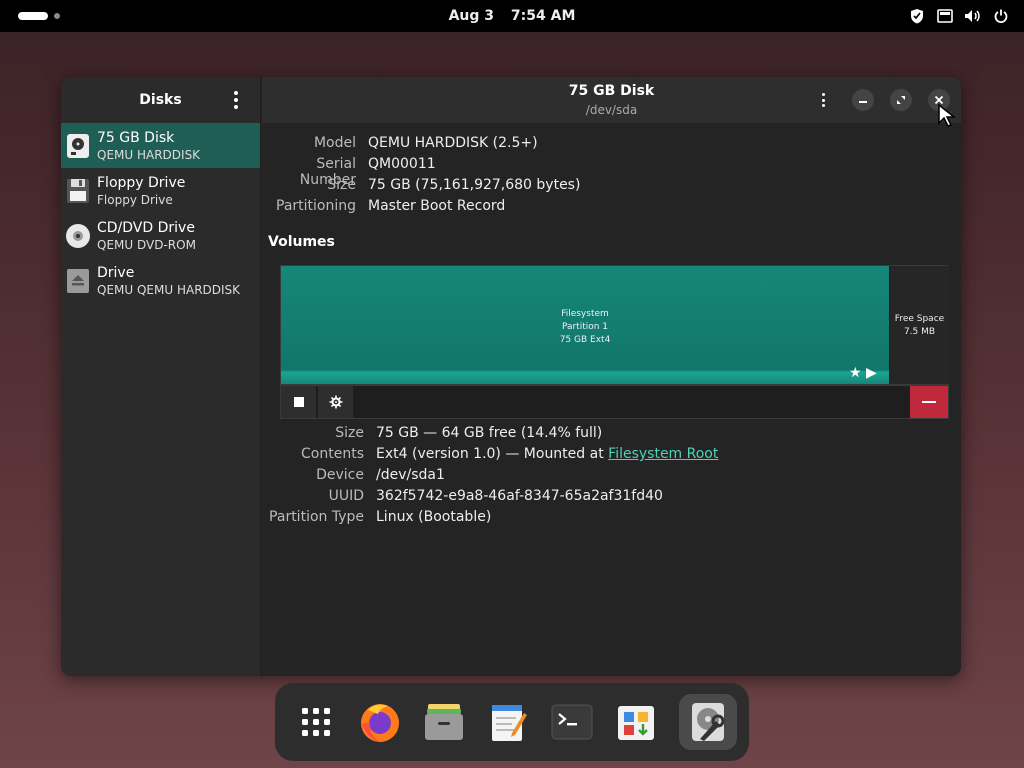 This screenshot has height=768, width=1024. I want to click on sidebar-item-floppy-drive: Floppy Drive Floppy Drive, so click(160, 190).